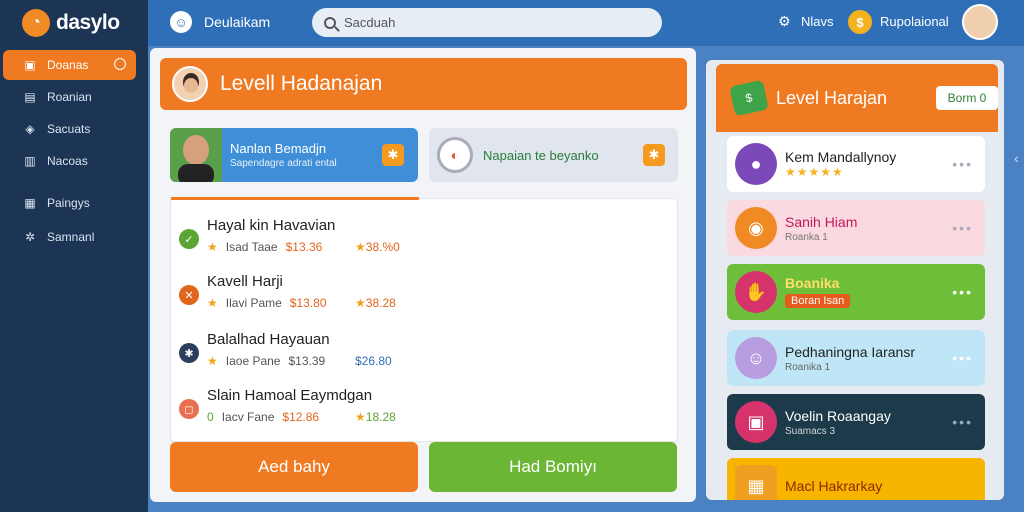 This screenshot has width=1024, height=512. Describe the element at coordinates (756, 228) in the screenshot. I see `food-icon: ◉` at that location.